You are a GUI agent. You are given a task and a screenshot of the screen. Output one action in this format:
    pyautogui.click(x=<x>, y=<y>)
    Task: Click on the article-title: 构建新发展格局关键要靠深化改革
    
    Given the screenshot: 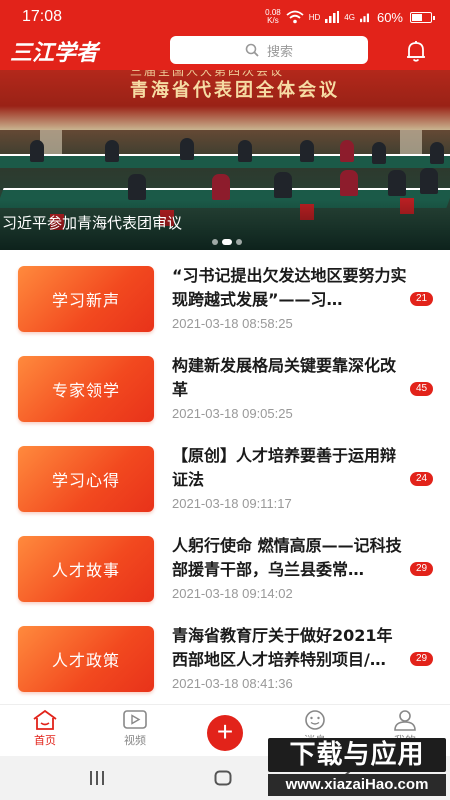 What is the action you would take?
    pyautogui.click(x=290, y=378)
    